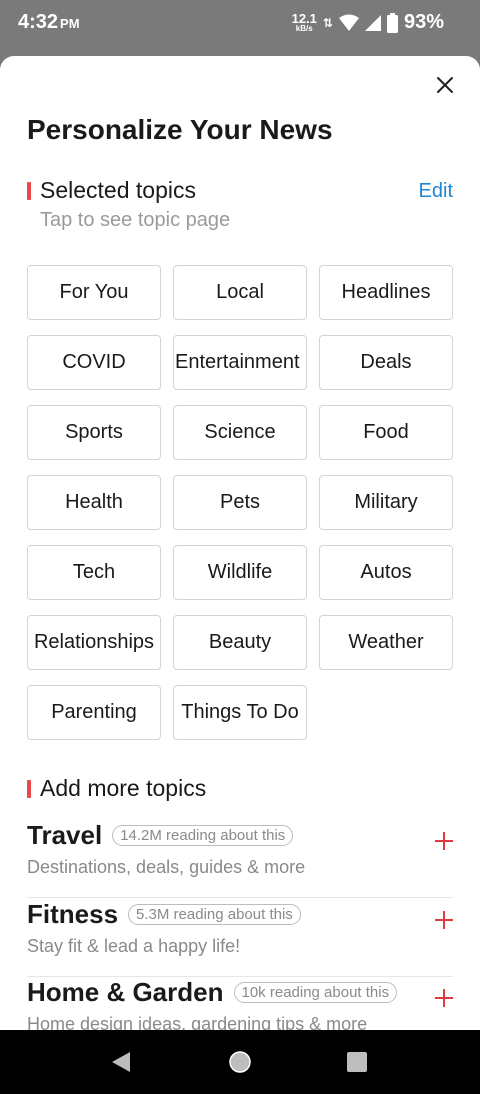  What do you see at coordinates (240, 642) in the screenshot?
I see `topic-beauty: Beauty` at bounding box center [240, 642].